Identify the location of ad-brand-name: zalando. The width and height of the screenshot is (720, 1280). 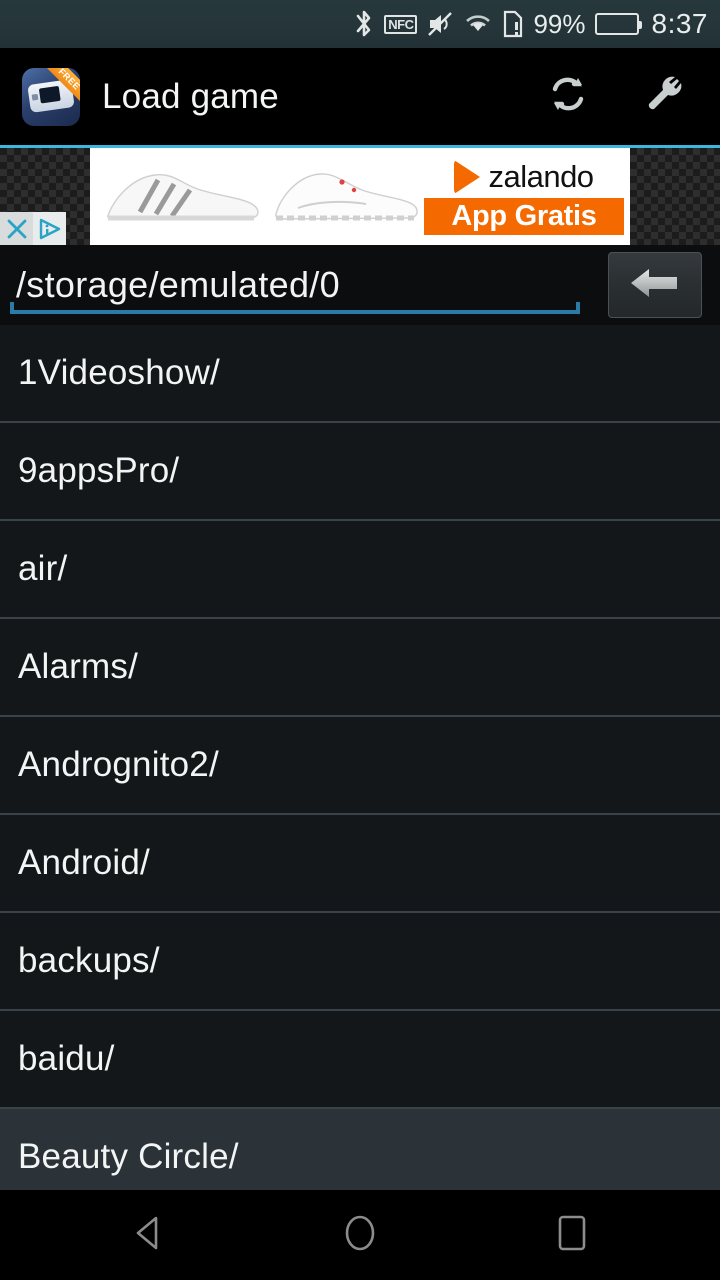
(541, 176).